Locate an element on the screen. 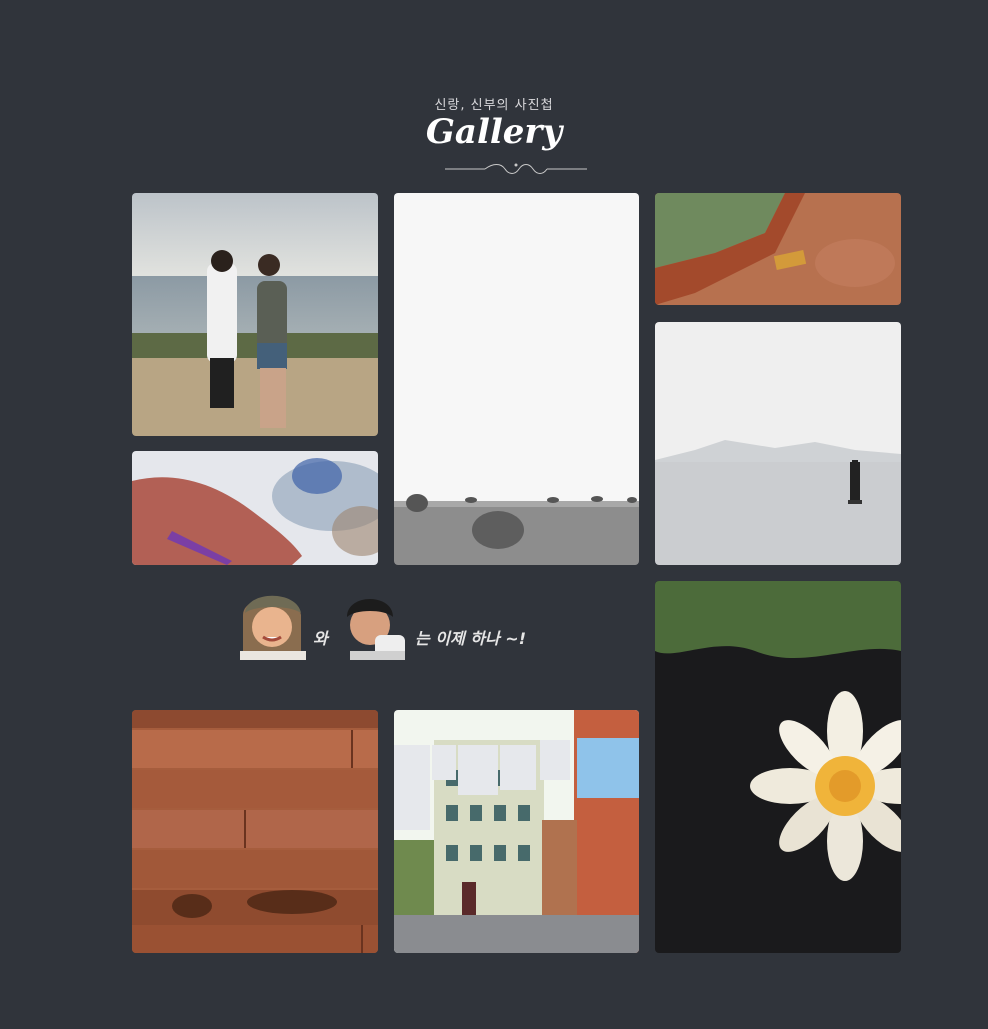  gallery-subtitle: 신랑, 신부의 사진첩 is located at coordinates (494, 105).